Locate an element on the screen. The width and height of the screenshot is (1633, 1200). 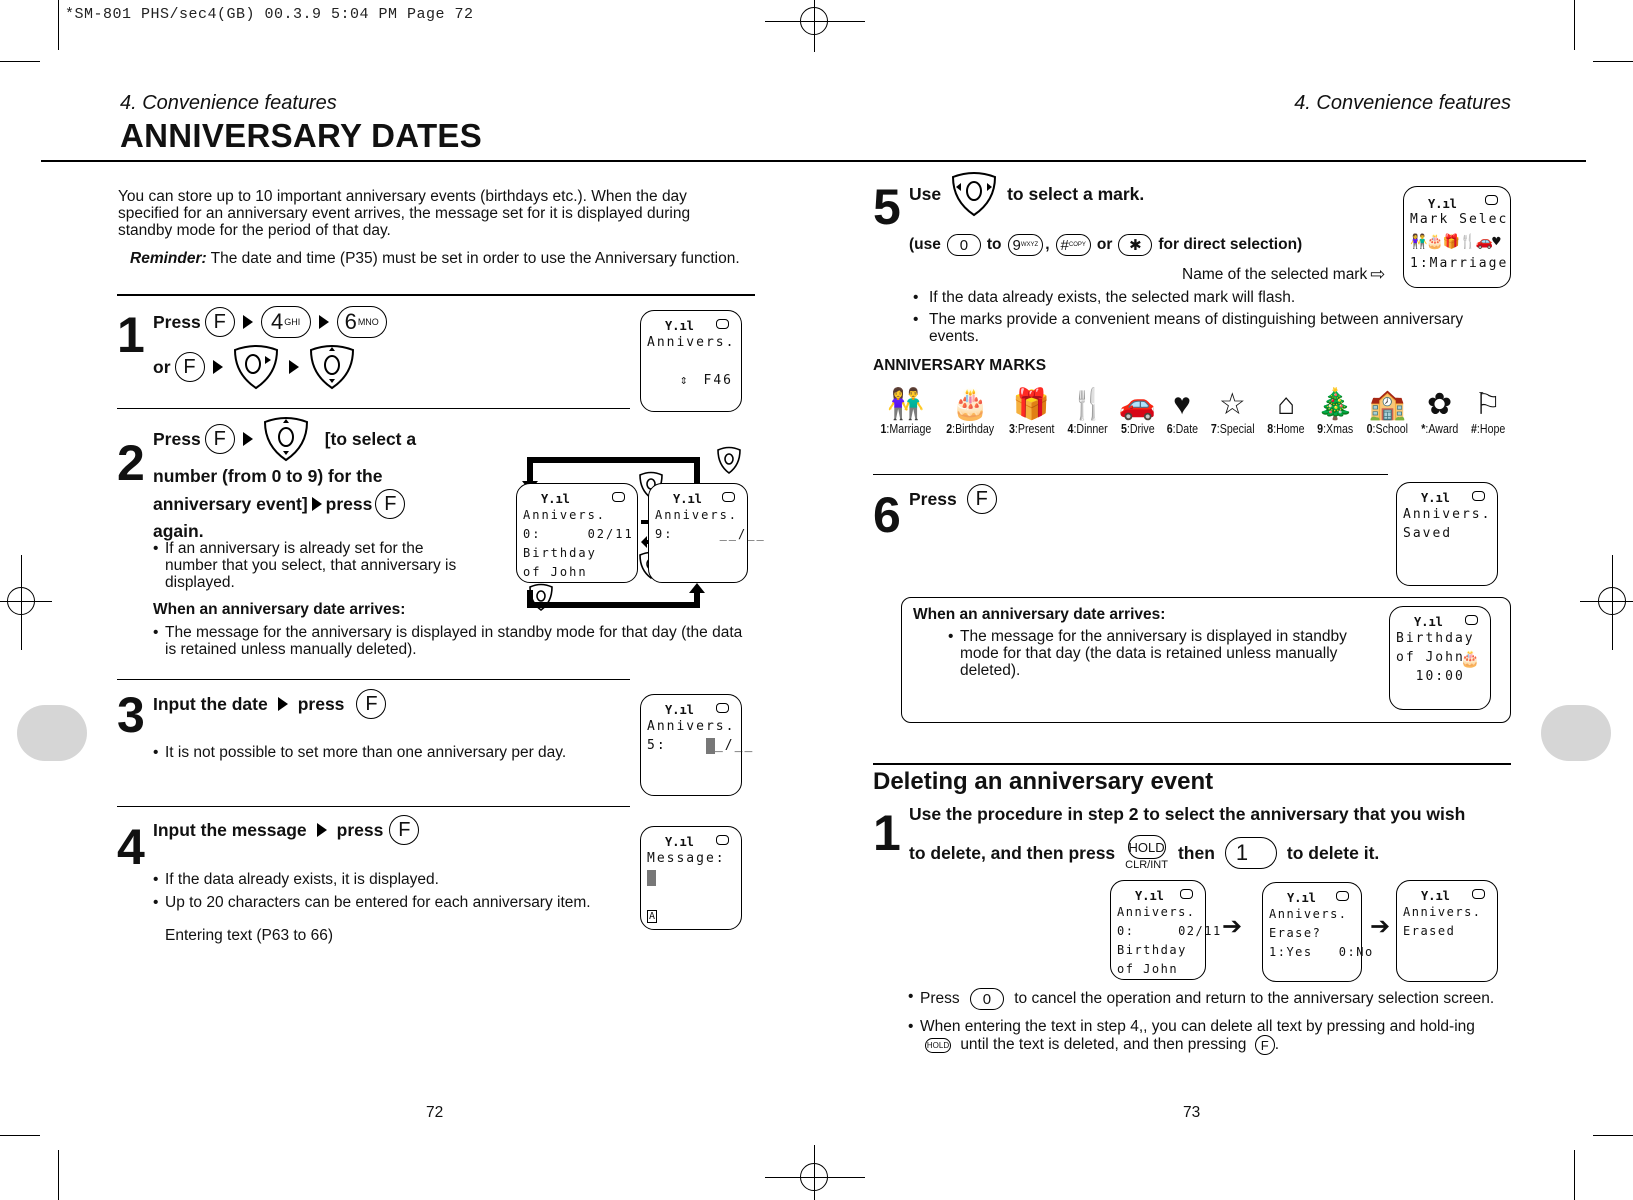
hope-icon: ⚐ is located at coordinates (1488, 404).